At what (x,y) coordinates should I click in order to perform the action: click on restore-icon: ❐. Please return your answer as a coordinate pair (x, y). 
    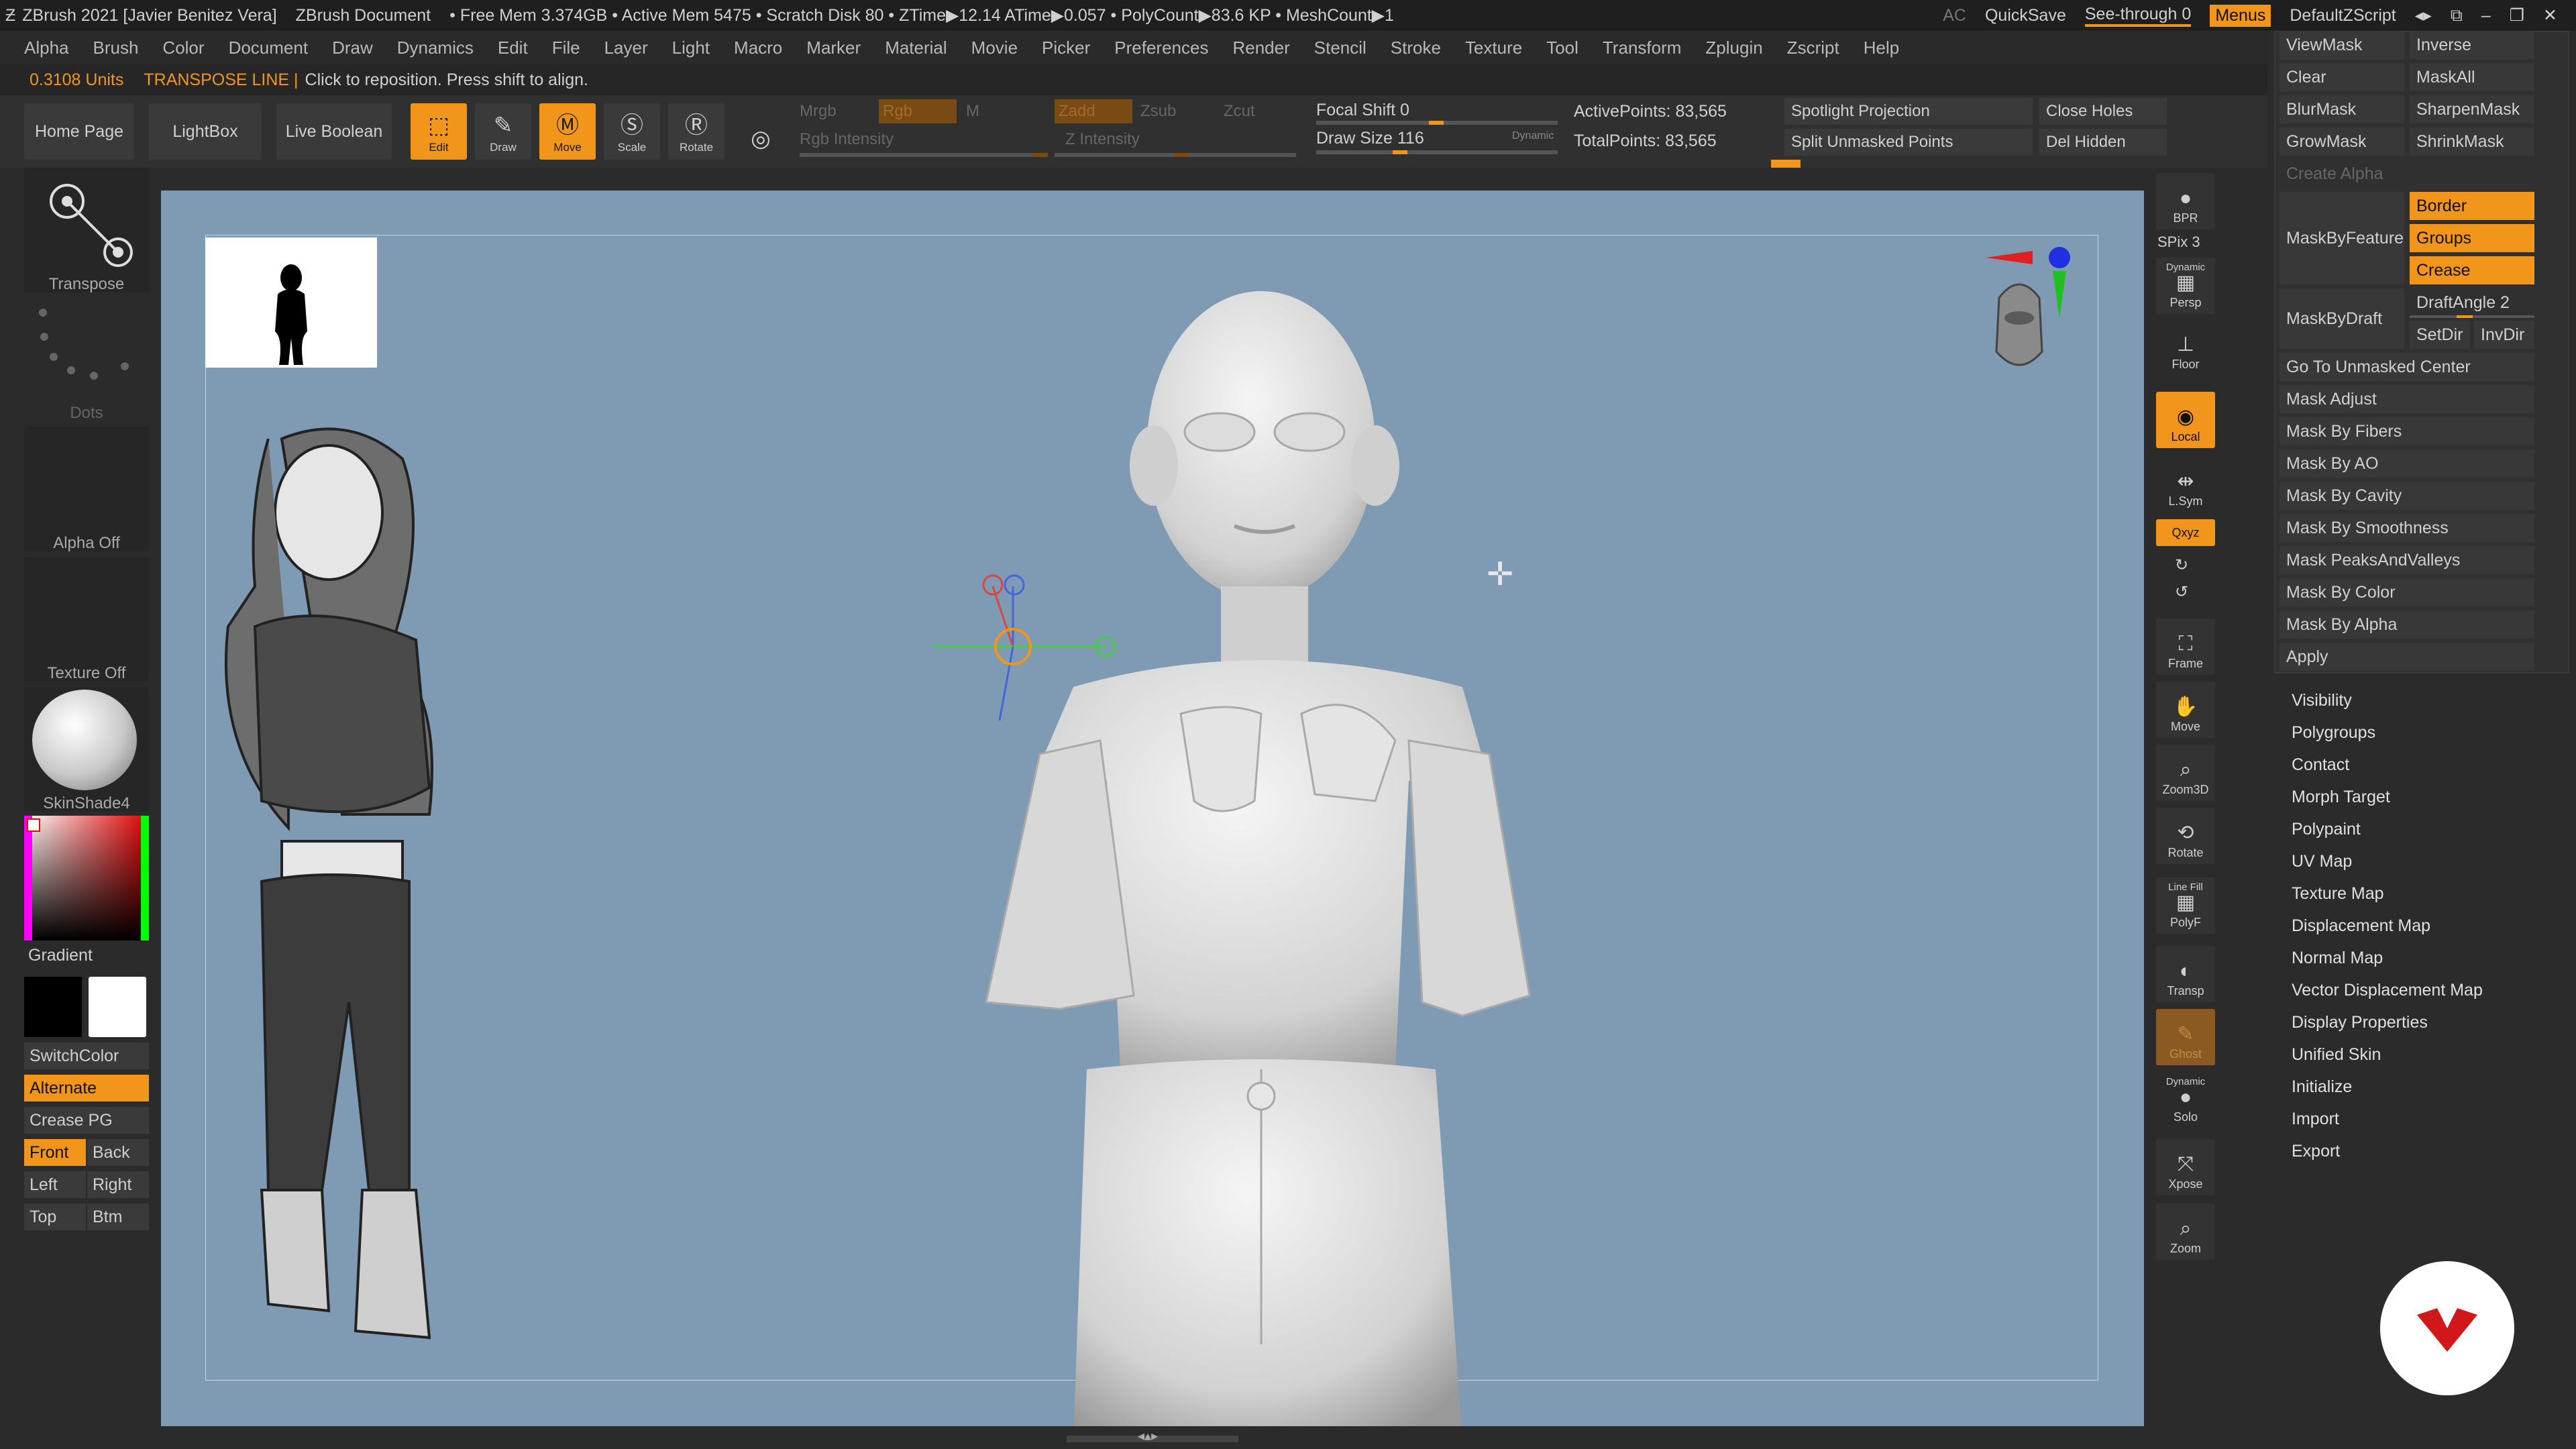
    Looking at the image, I should click on (2517, 15).